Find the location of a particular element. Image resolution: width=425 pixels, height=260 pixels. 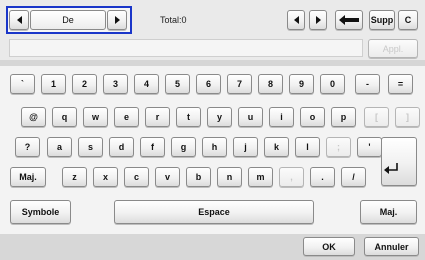

key: 6 is located at coordinates (208, 84).